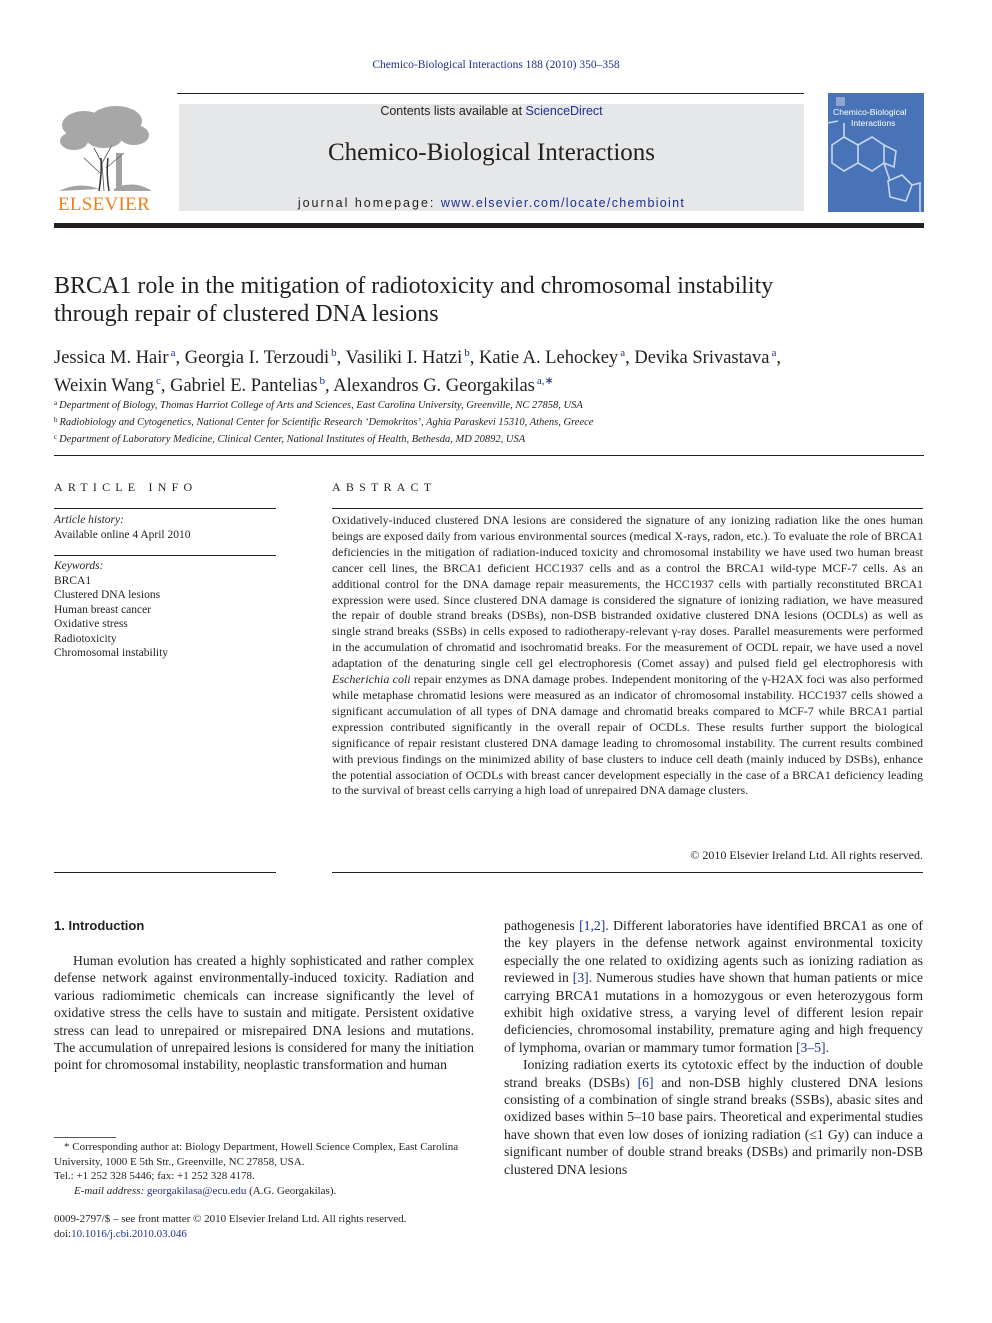  What do you see at coordinates (873, 123) in the screenshot?
I see `cover-title-line2: Interactions` at bounding box center [873, 123].